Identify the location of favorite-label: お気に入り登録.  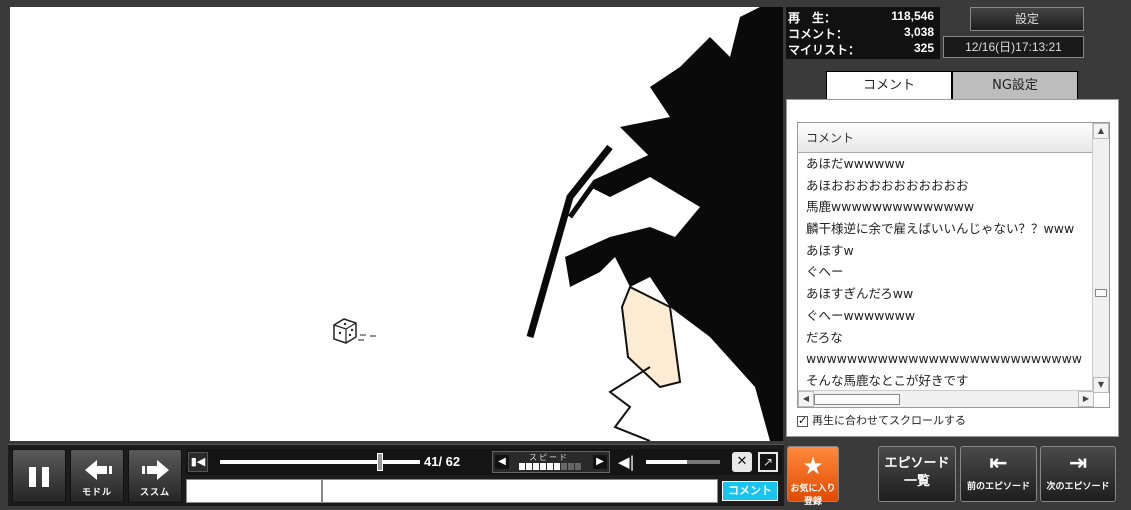
(813, 495).